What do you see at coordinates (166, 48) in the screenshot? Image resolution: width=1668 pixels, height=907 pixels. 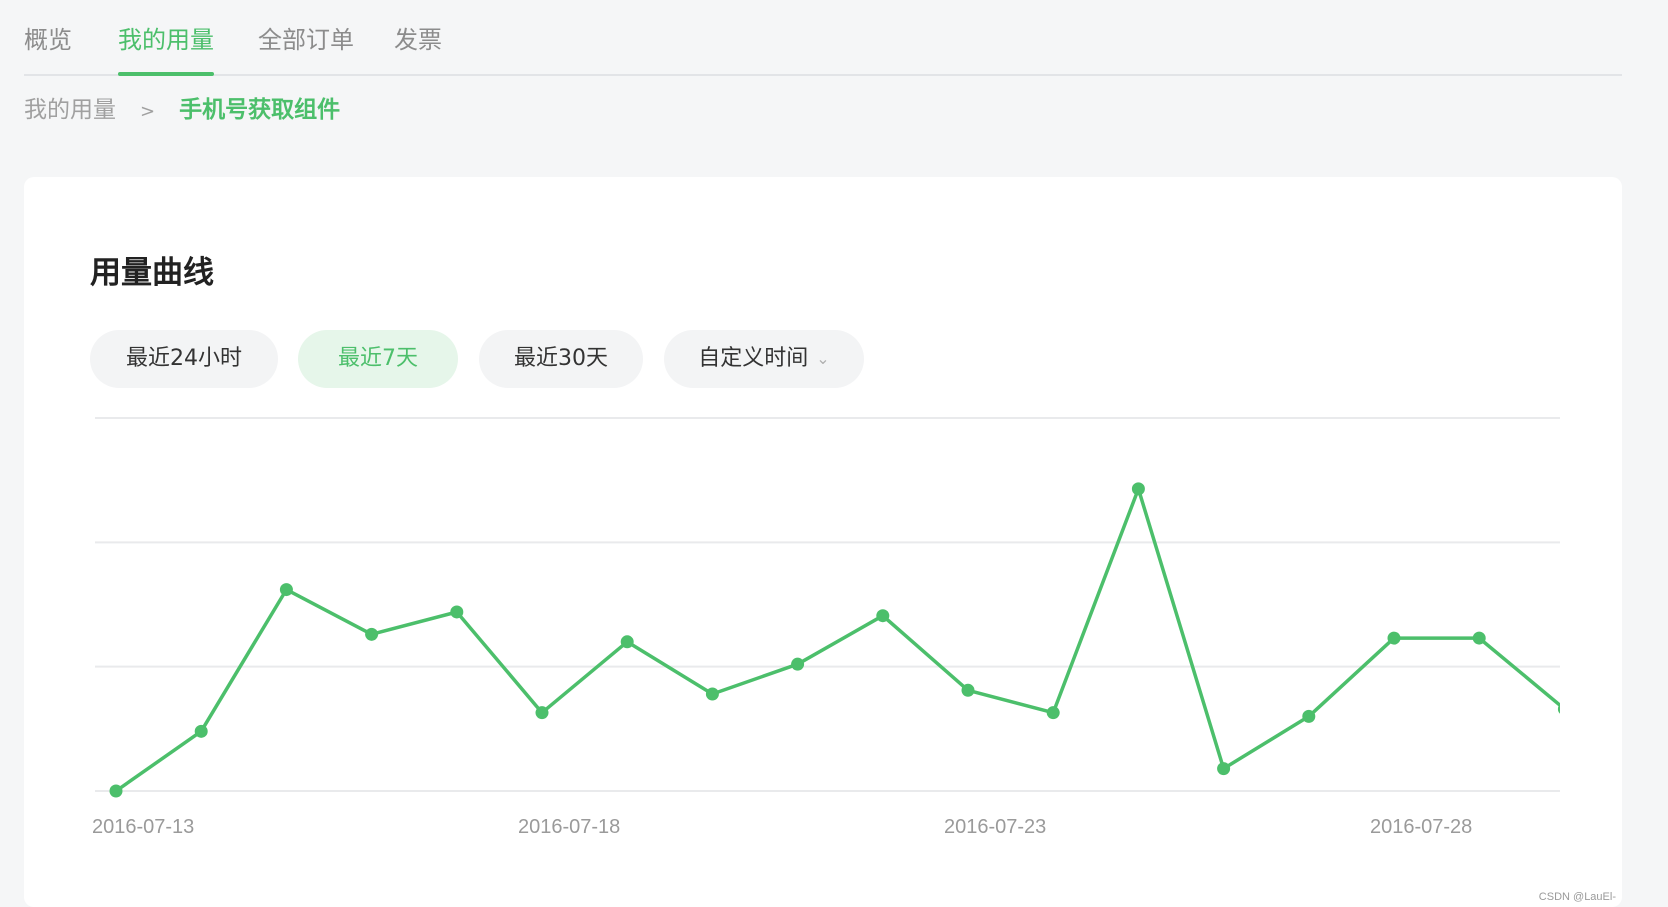 I see `tab-my-usage: 我的用量` at bounding box center [166, 48].